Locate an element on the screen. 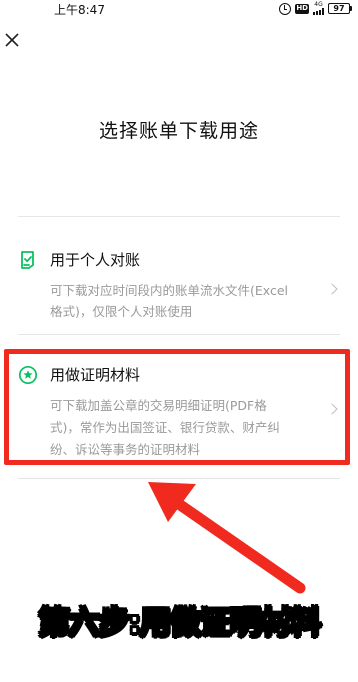  battery-level: 97 is located at coordinates (339, 8).